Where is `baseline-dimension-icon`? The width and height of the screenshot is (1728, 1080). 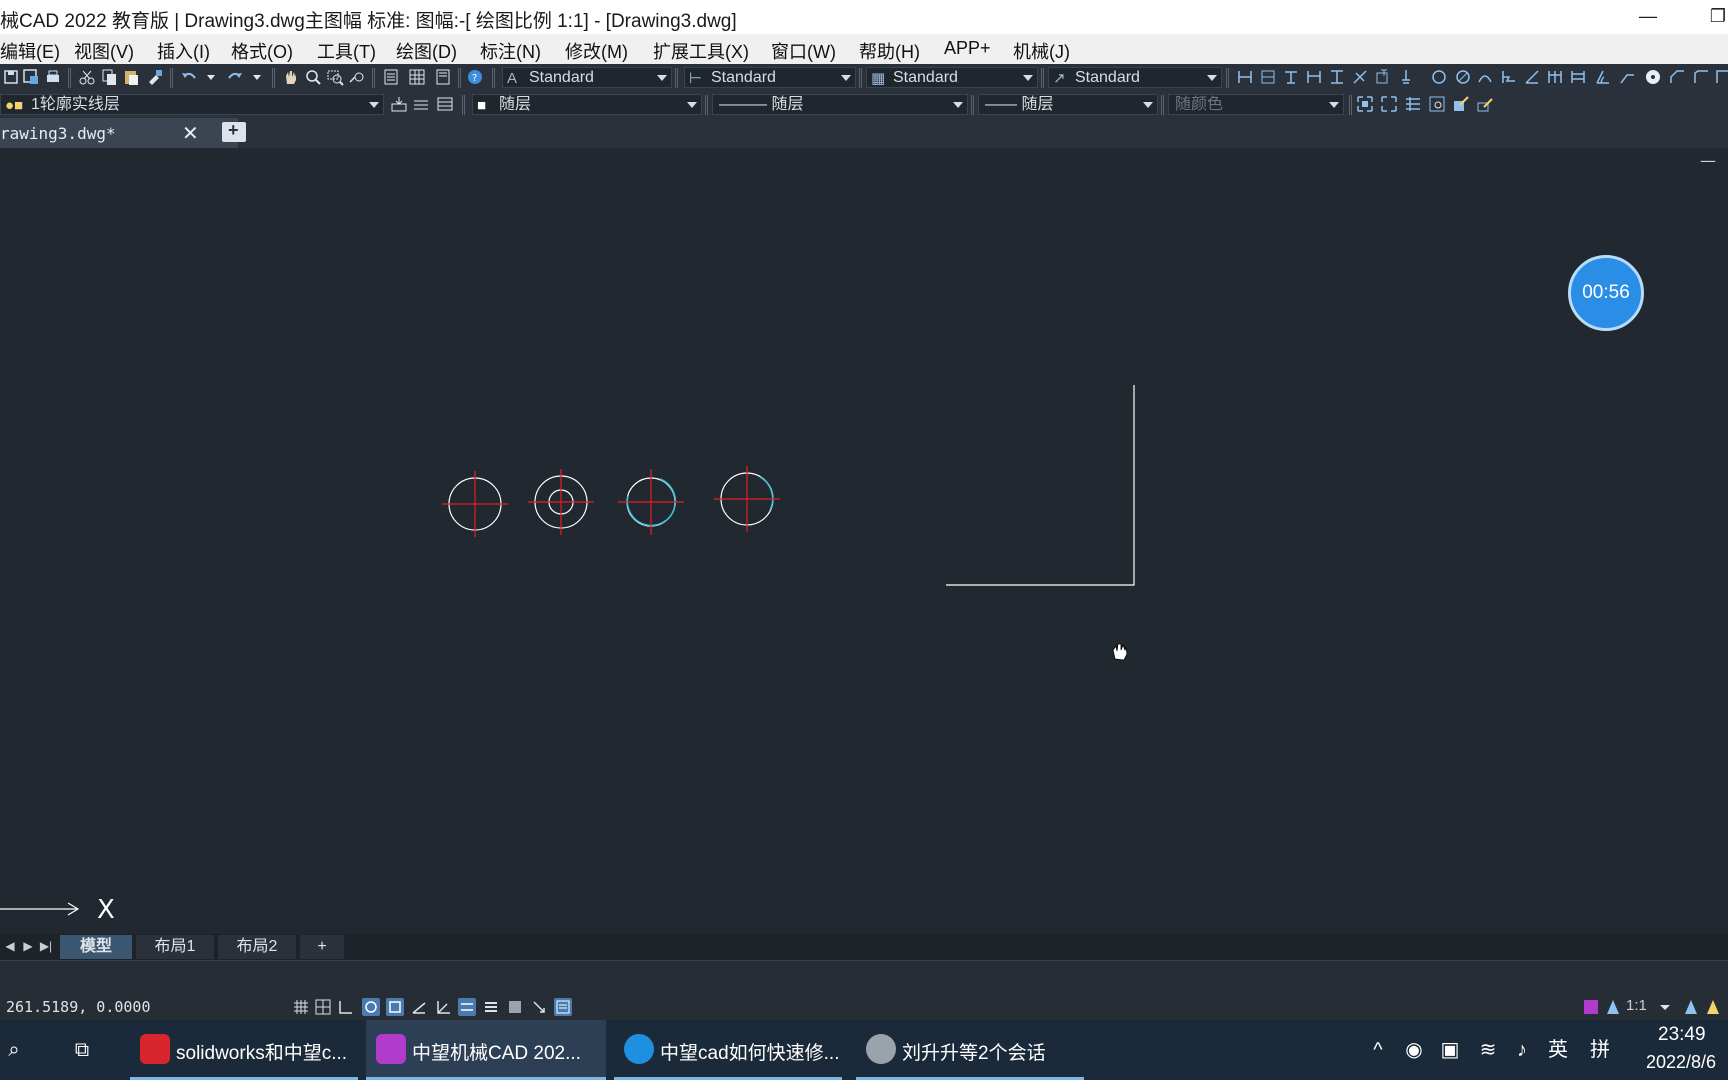
baseline-dimension-icon is located at coordinates (1291, 77).